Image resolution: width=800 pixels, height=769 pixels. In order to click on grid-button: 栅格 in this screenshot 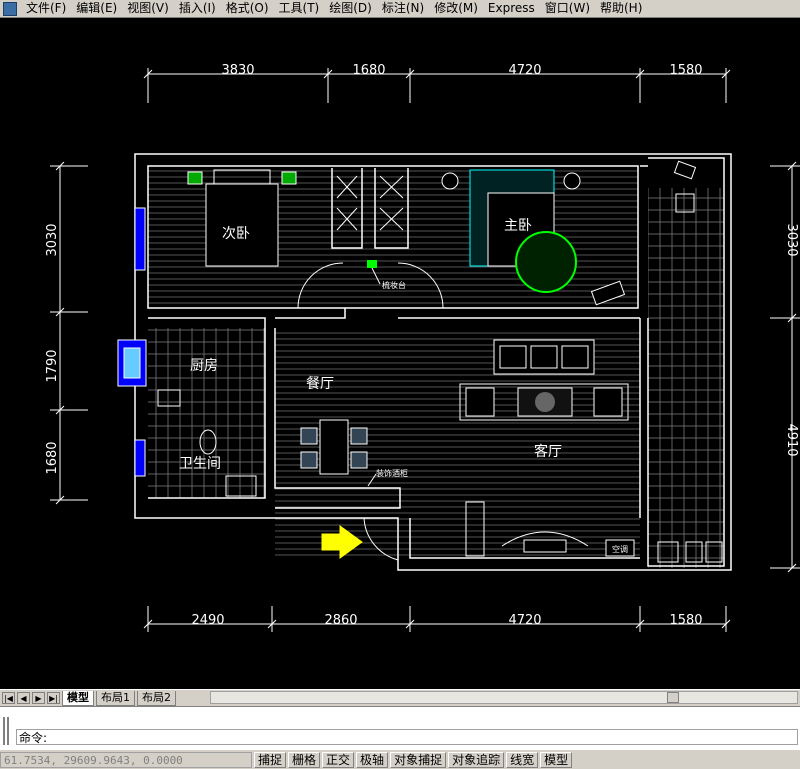, I will do `click(304, 759)`.